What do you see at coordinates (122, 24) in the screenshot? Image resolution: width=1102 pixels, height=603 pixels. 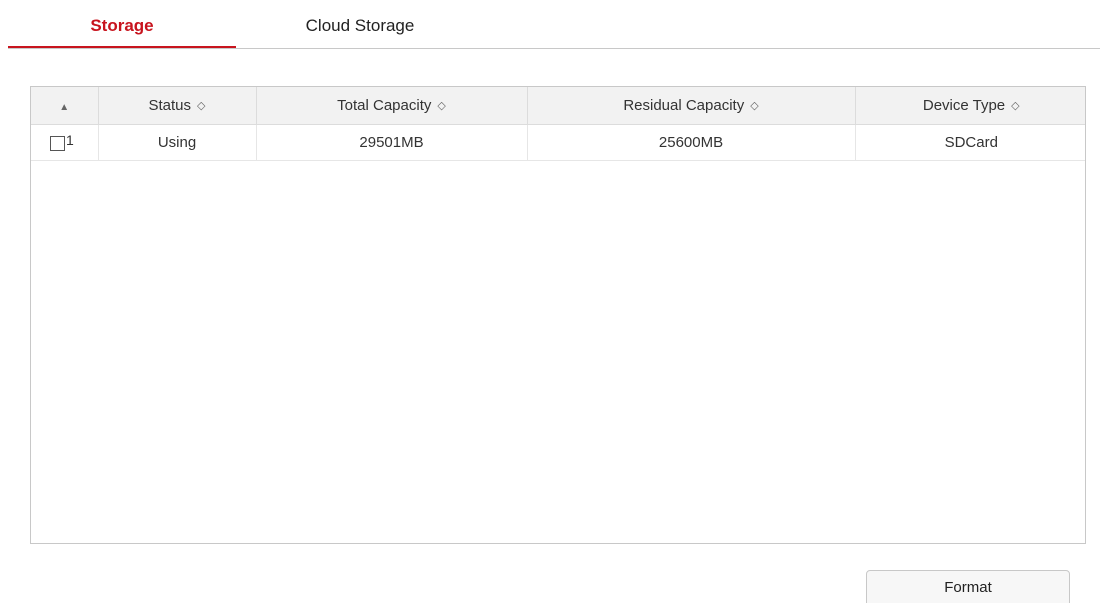 I see `tab-storage: Storage` at bounding box center [122, 24].